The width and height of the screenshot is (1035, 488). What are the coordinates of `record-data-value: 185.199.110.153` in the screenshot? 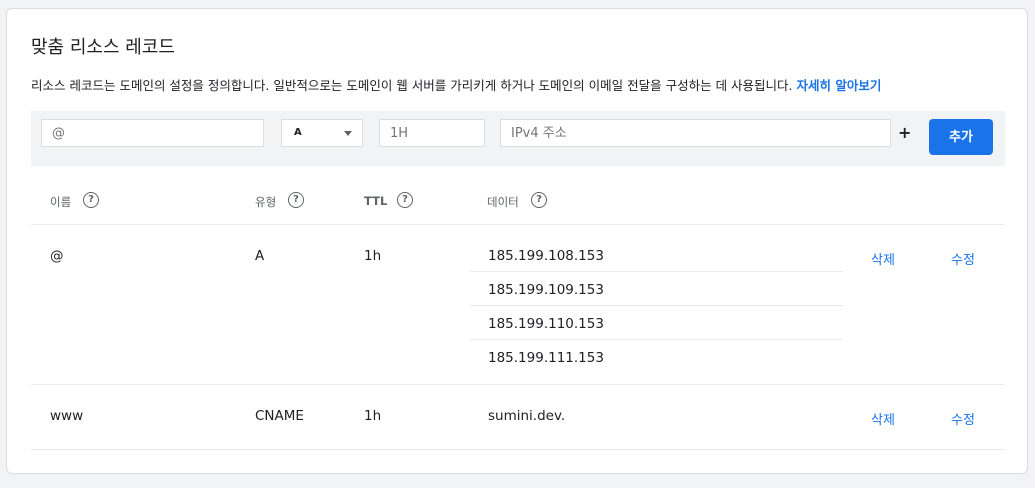 It's located at (546, 324).